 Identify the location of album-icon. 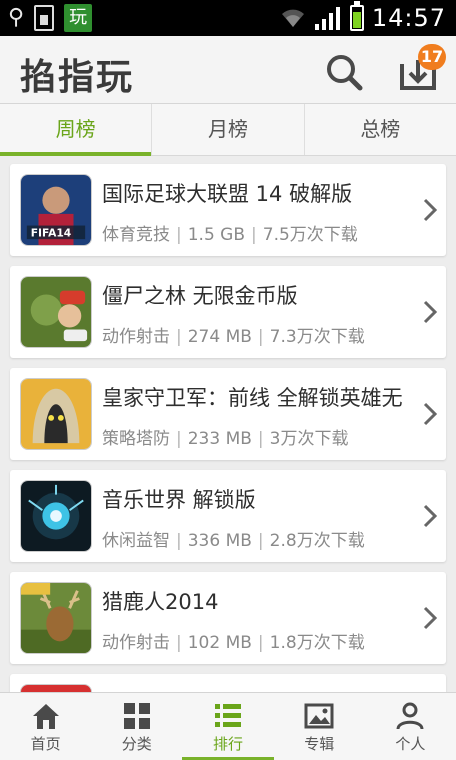
(319, 716).